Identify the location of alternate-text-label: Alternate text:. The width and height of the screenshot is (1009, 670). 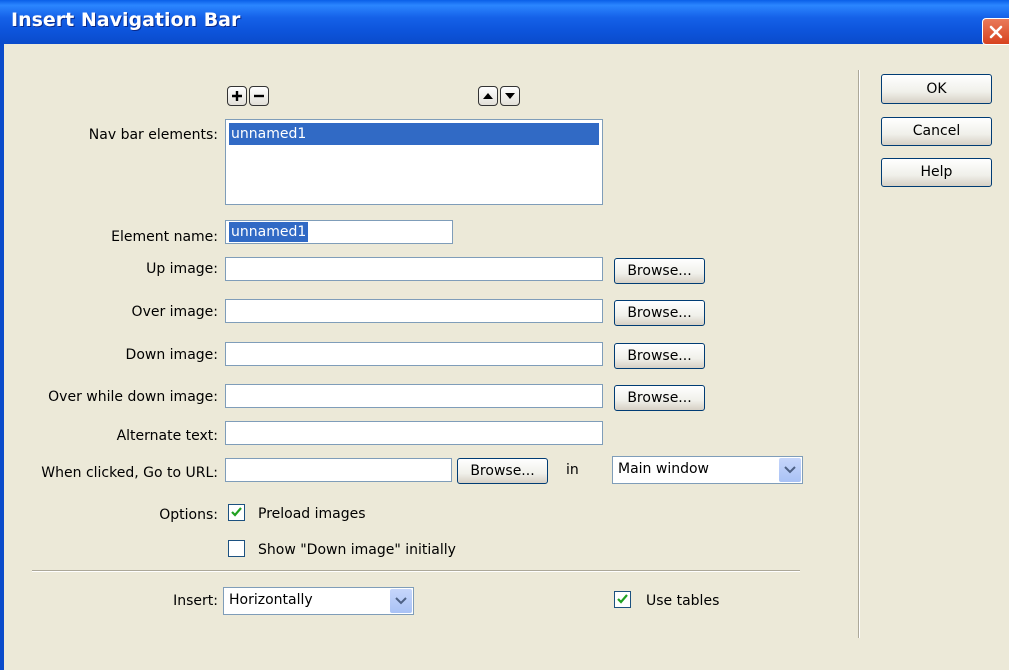
(167, 436).